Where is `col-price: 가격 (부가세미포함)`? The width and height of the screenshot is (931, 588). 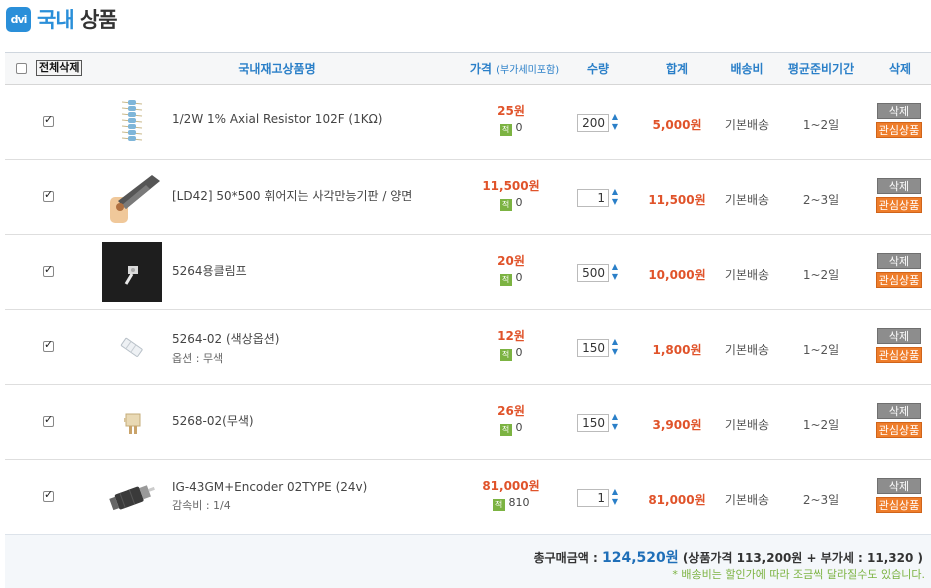 col-price: 가격 (부가세미포함) is located at coordinates (514, 69).